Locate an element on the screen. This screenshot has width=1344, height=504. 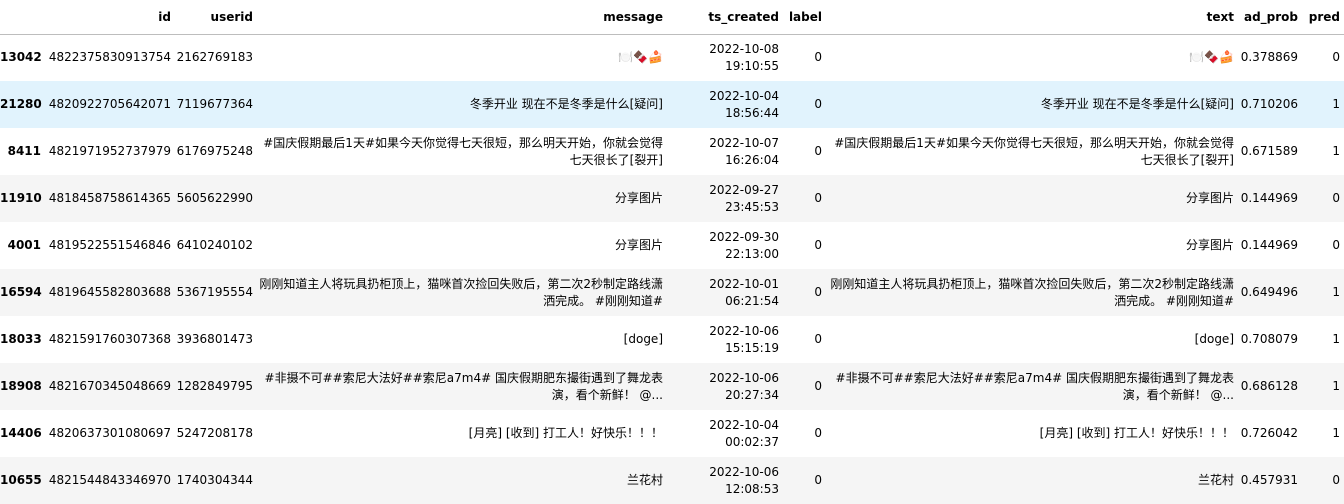
row-index: 21280 is located at coordinates (21, 104).